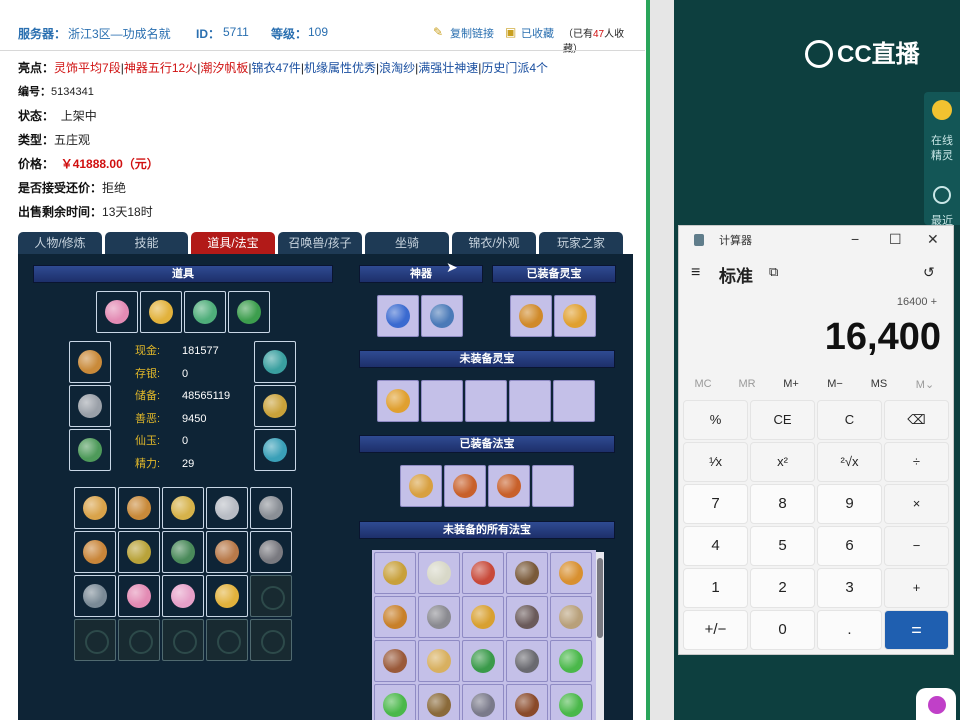 The width and height of the screenshot is (960, 720). What do you see at coordinates (715, 630) in the screenshot?
I see `negate-button: +/−` at bounding box center [715, 630].